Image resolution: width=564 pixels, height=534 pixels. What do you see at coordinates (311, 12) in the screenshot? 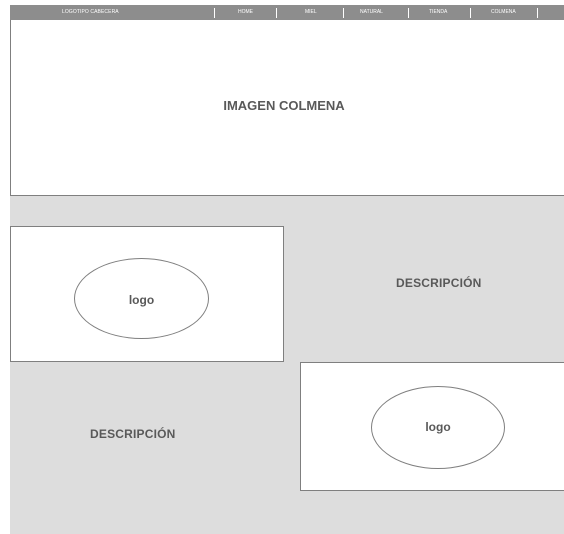
I see `nav-item-miel: MIEL` at bounding box center [311, 12].